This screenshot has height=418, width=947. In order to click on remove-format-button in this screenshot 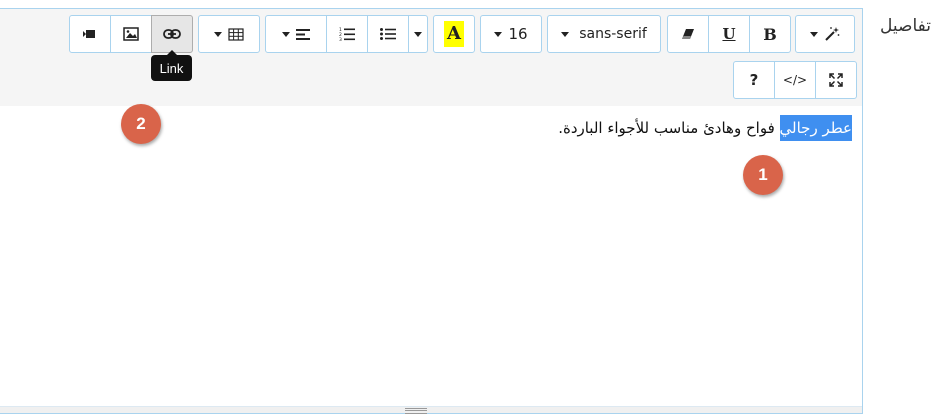, I will do `click(688, 34)`.